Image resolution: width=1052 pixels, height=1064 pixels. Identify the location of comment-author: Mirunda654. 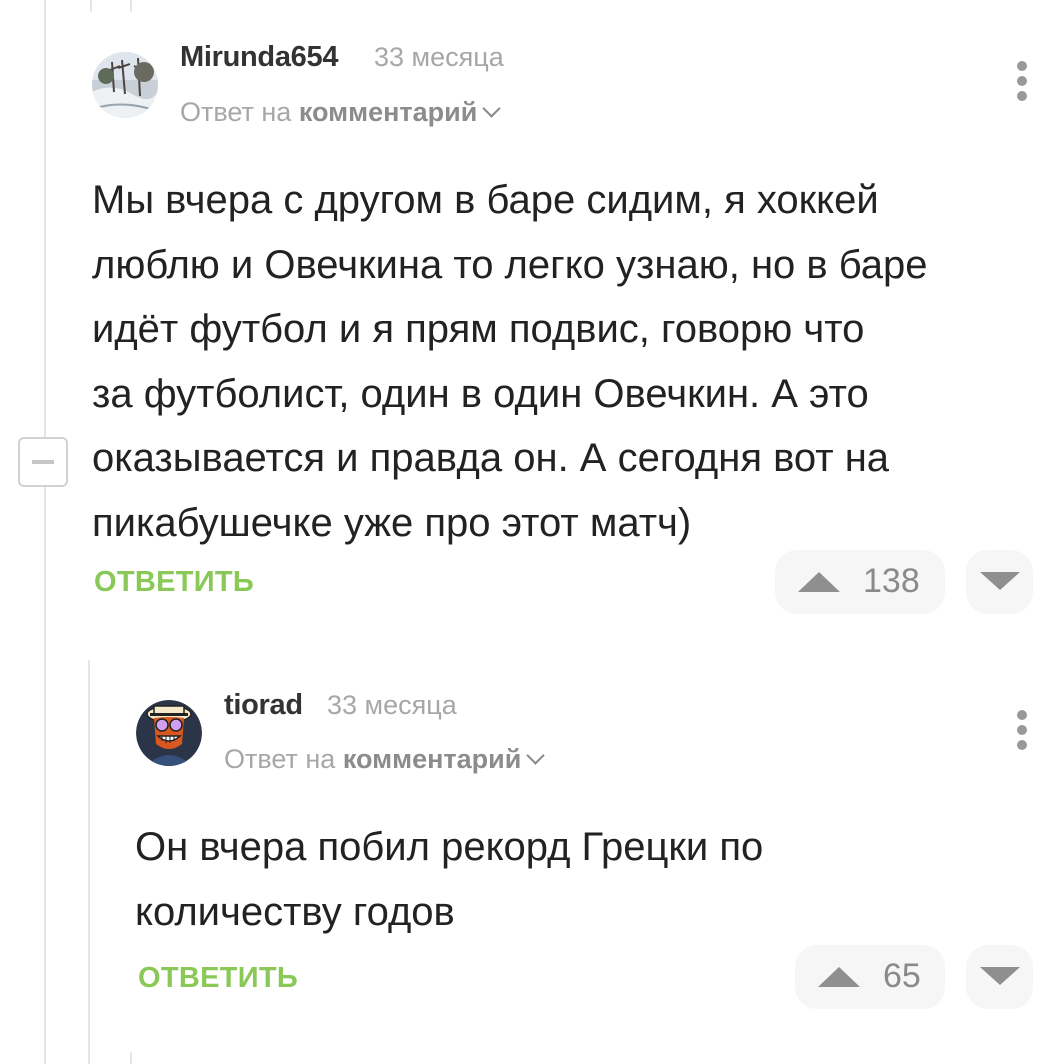
(259, 57).